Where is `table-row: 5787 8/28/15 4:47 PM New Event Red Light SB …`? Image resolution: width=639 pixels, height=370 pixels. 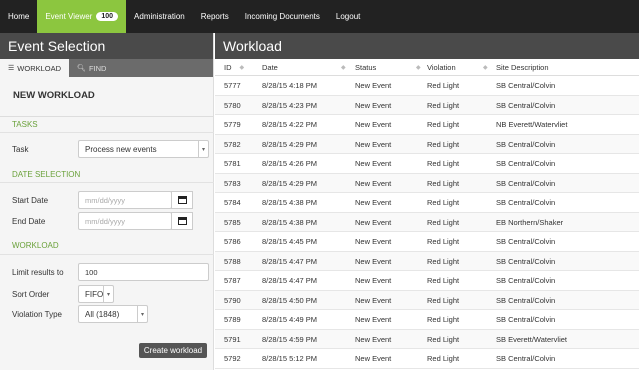
table-row: 5787 8/28/15 4:47 PM New Event Red Light SB … is located at coordinates (427, 281).